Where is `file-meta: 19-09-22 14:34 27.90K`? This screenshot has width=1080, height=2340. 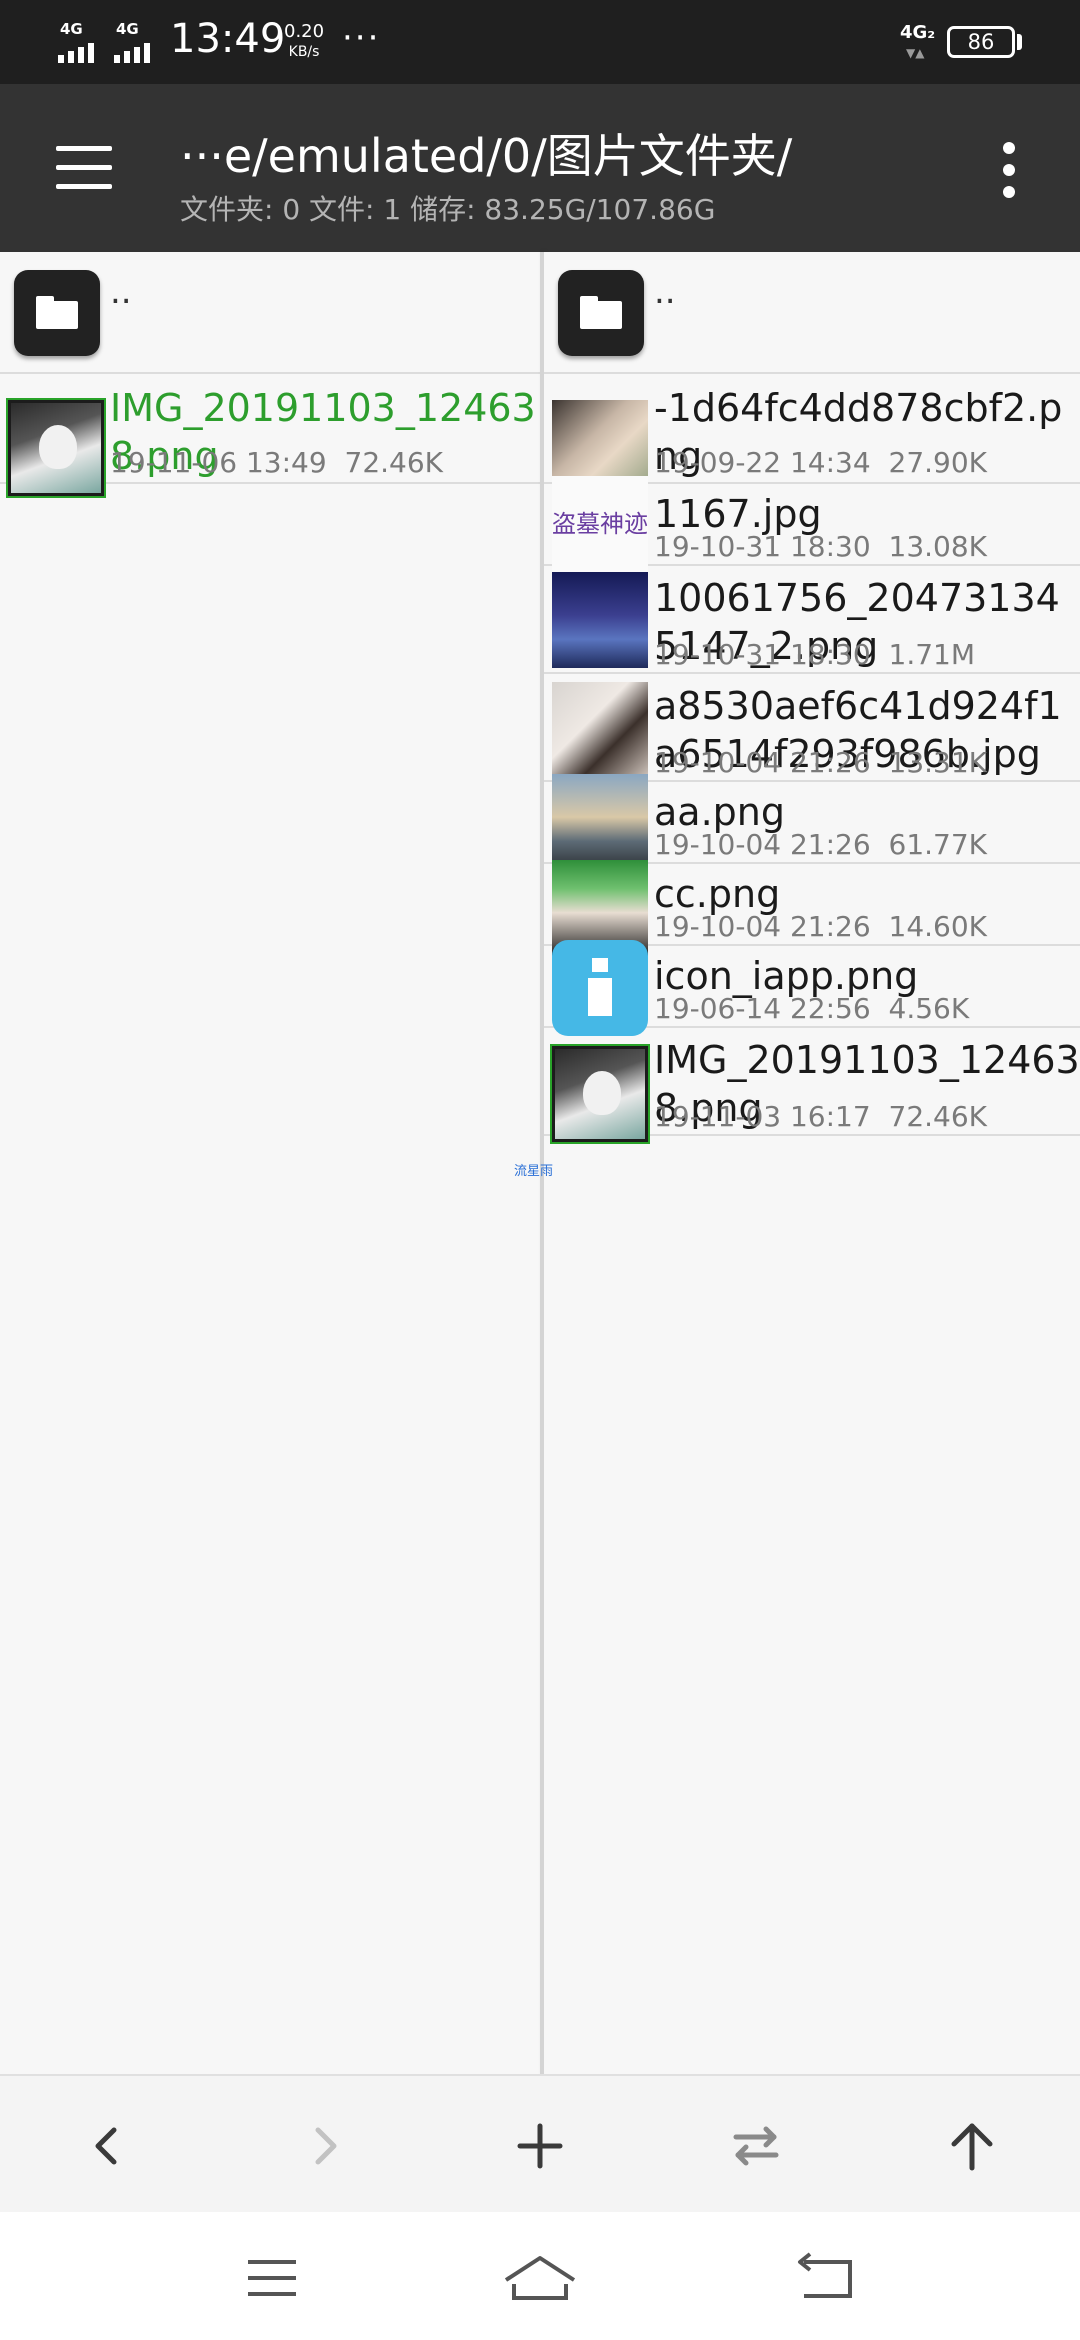 file-meta: 19-09-22 14:34 27.90K is located at coordinates (820, 462).